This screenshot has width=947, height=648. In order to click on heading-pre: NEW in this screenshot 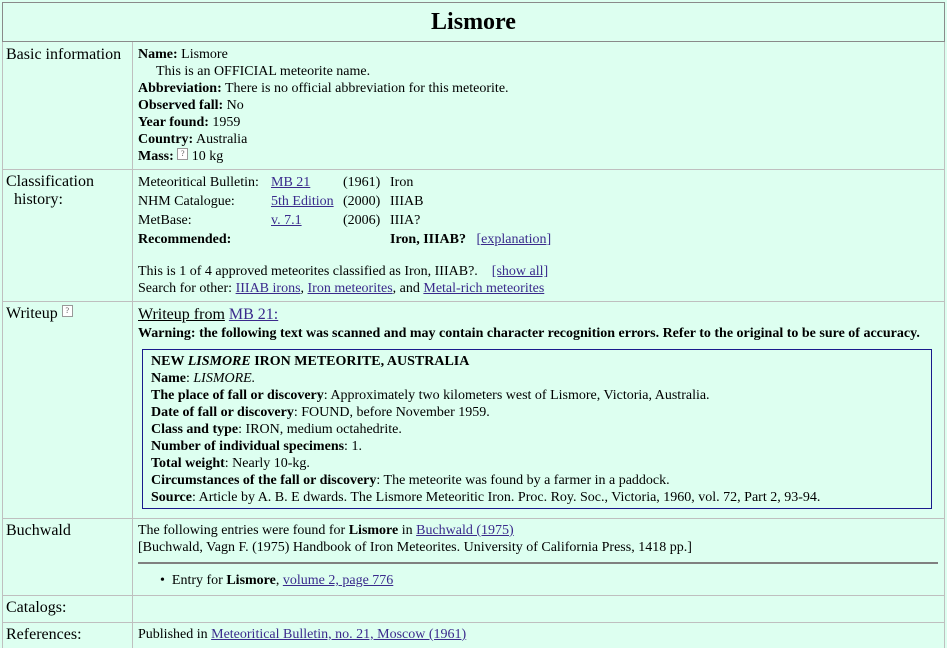, I will do `click(168, 361)`.